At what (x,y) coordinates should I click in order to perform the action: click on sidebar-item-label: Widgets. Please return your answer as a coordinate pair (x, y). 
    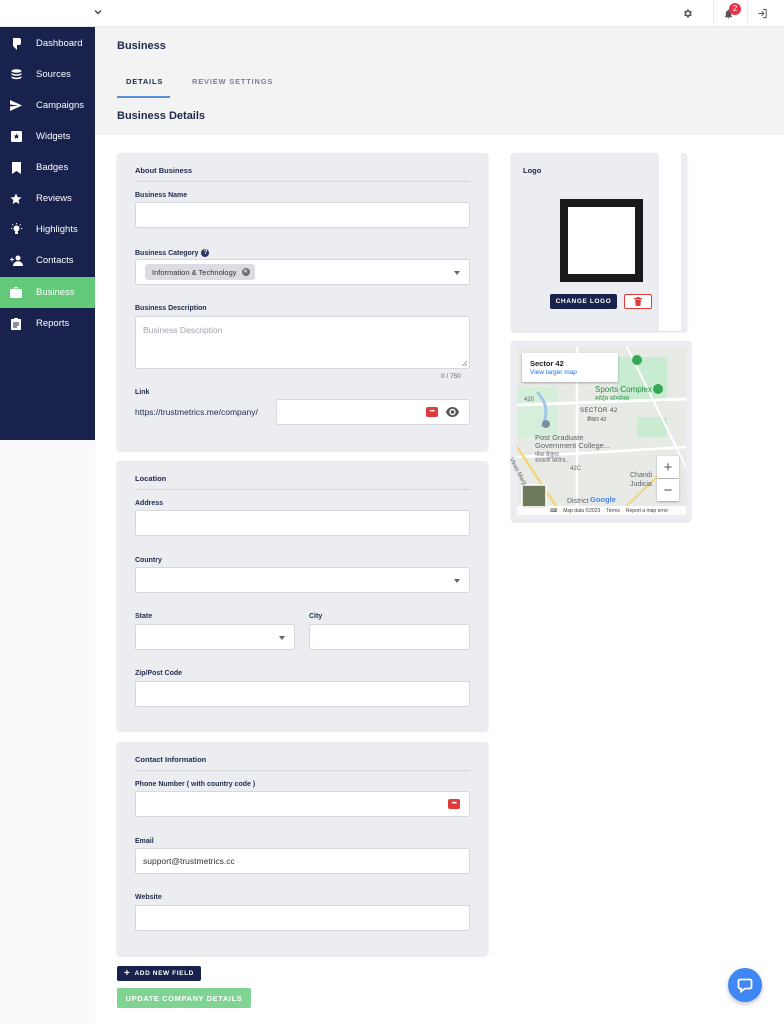
    Looking at the image, I should click on (53, 136).